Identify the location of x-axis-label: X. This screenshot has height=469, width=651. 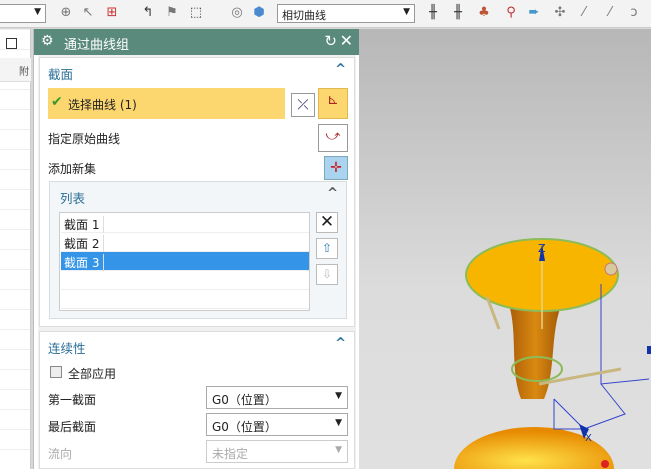
(588, 438).